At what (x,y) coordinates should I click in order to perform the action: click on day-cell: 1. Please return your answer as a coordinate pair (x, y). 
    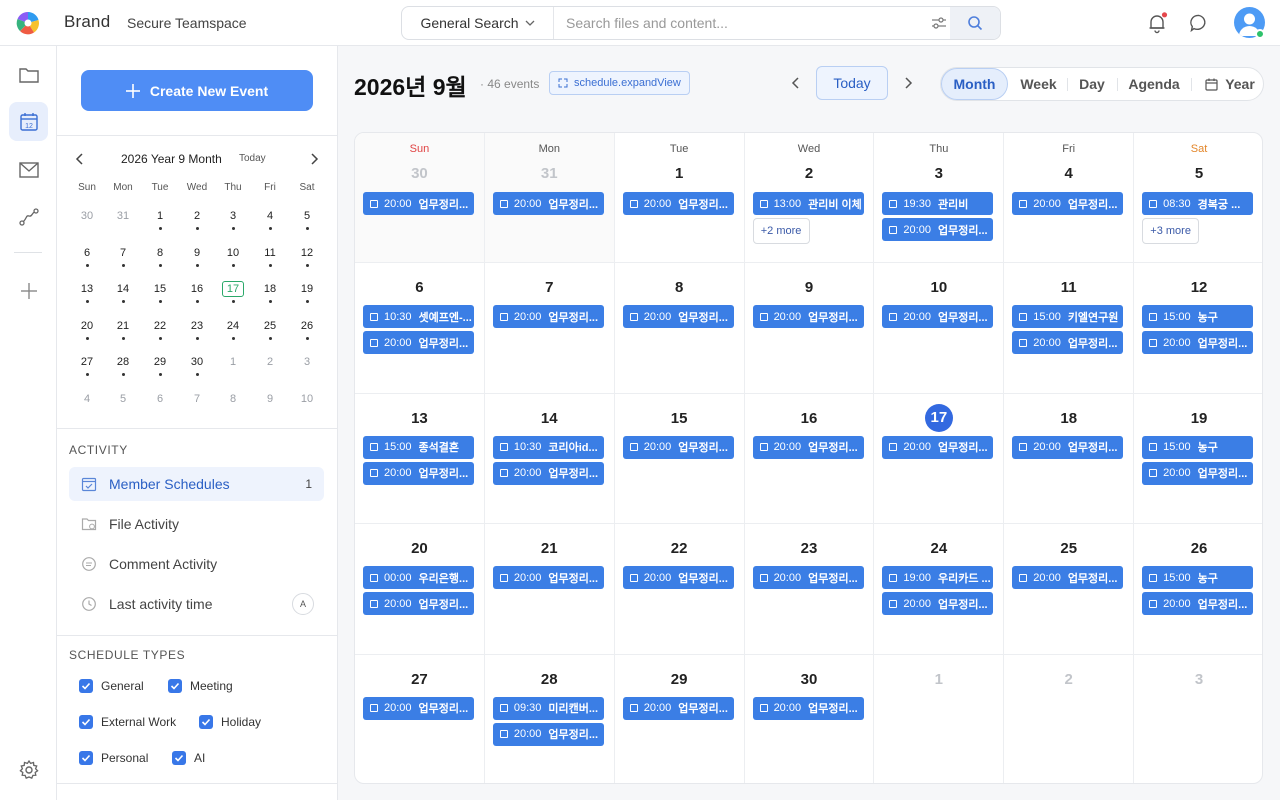
    Looking at the image, I should click on (939, 718).